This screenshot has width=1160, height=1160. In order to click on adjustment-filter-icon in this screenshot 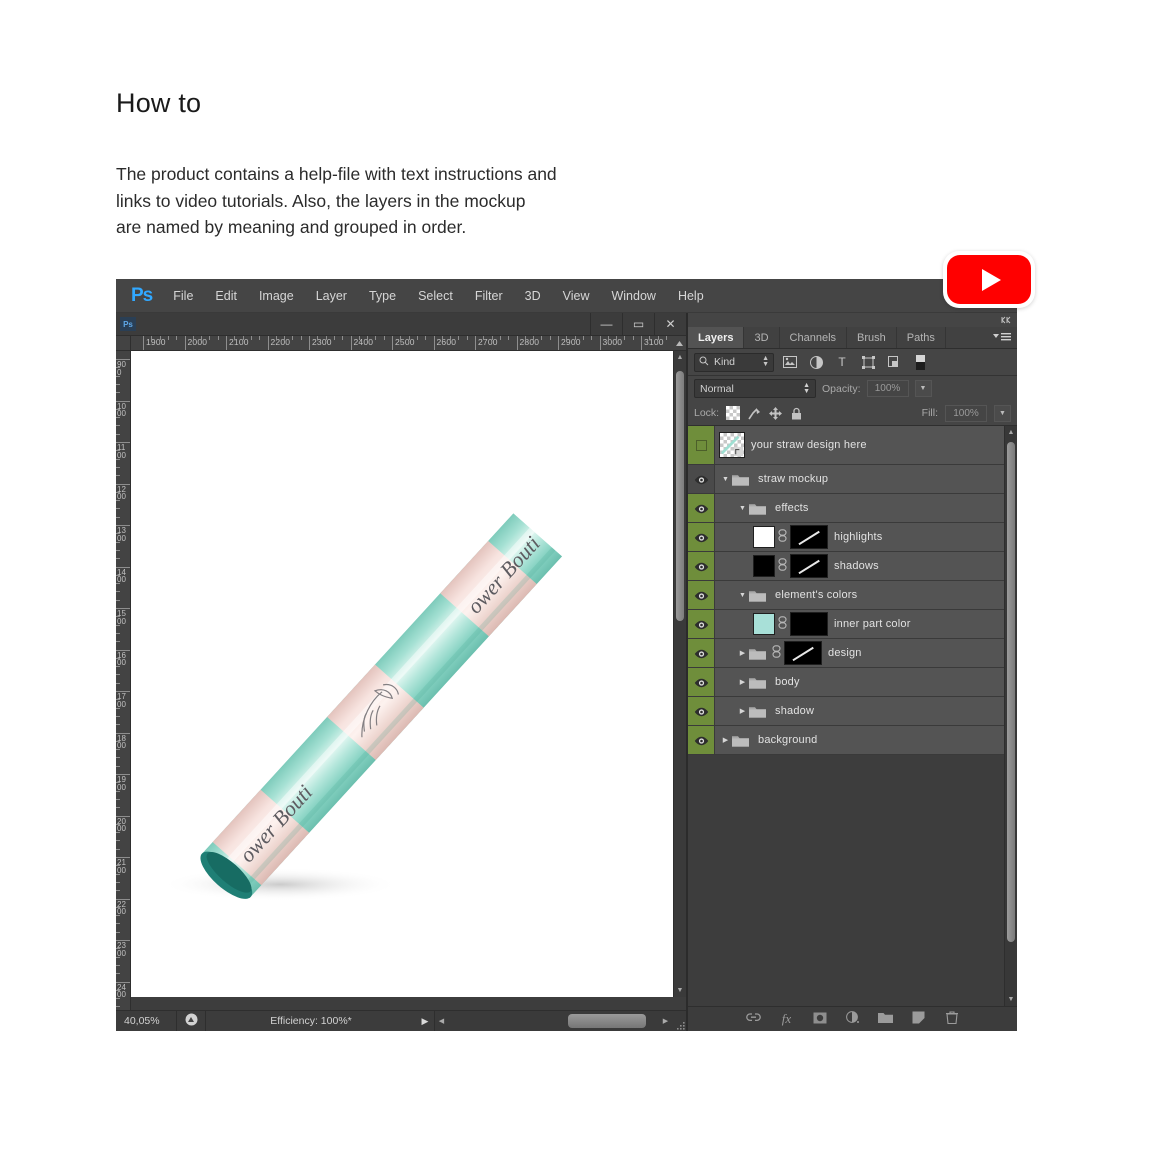, I will do `click(816, 362)`.